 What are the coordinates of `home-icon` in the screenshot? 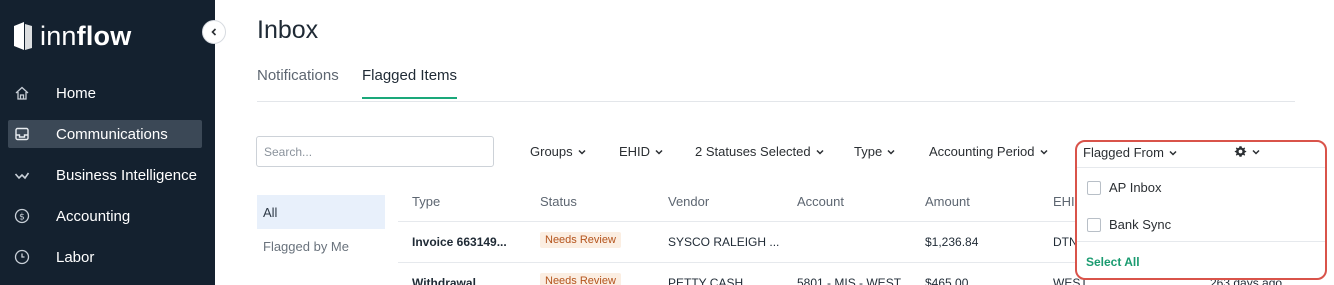 It's located at (22, 93).